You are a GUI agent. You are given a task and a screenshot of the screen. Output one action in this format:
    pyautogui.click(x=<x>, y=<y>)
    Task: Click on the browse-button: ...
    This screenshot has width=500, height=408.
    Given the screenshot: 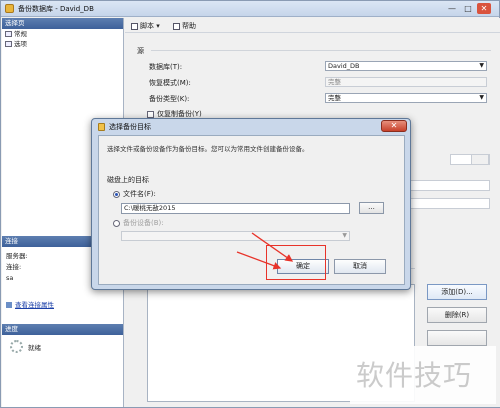 What is the action you would take?
    pyautogui.click(x=371, y=208)
    